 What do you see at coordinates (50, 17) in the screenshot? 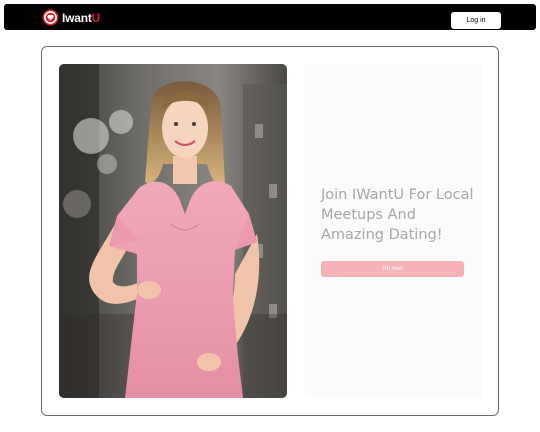
I see `heart-badge-icon` at bounding box center [50, 17].